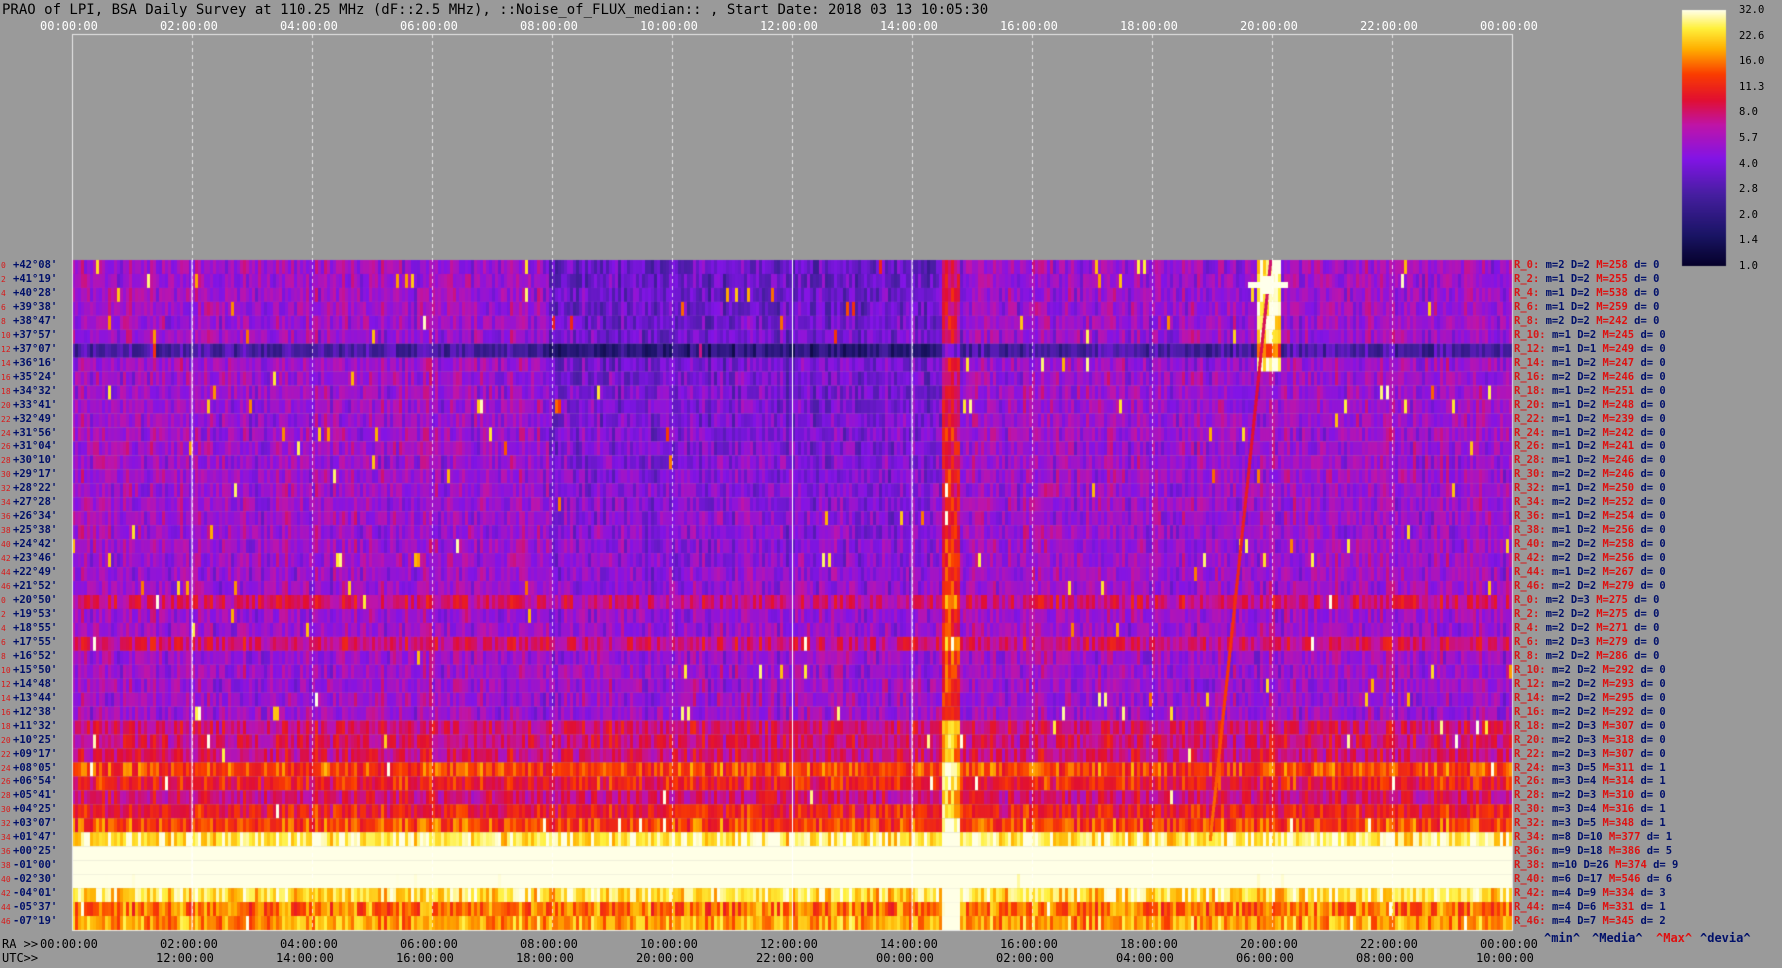 Image resolution: width=1782 pixels, height=968 pixels. What do you see at coordinates (6, 824) in the screenshot?
I see `row-index: 32` at bounding box center [6, 824].